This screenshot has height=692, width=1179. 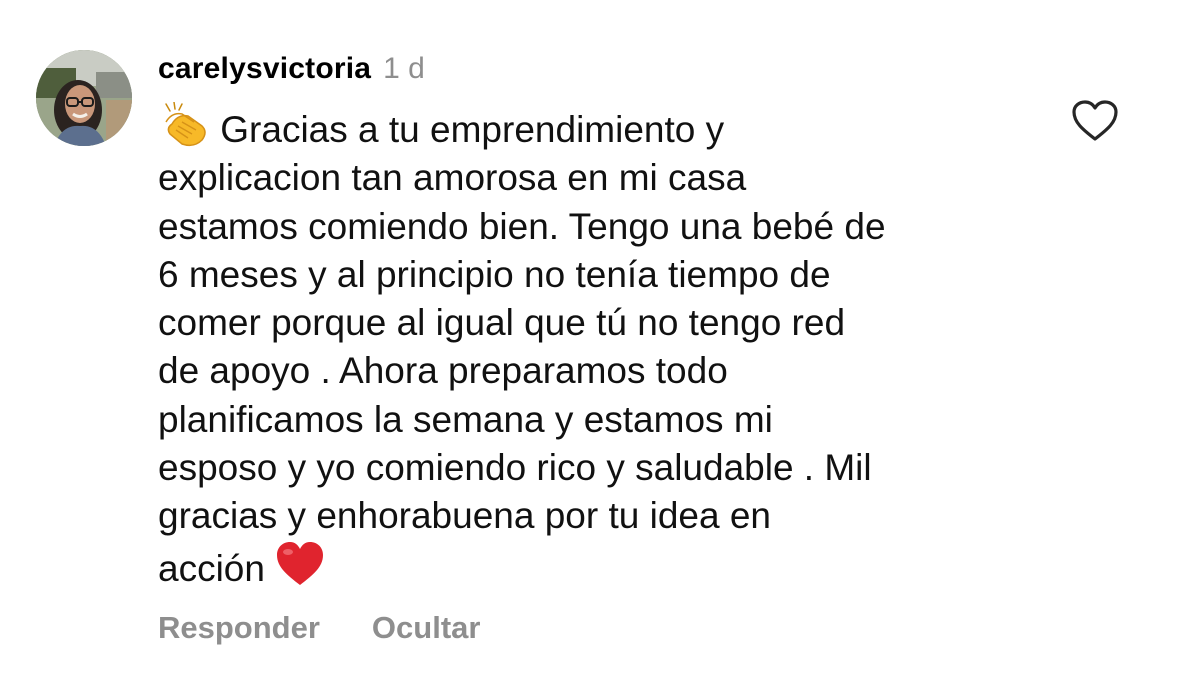 I want to click on comment-actions: Responder Ocultar, so click(x=319, y=628).